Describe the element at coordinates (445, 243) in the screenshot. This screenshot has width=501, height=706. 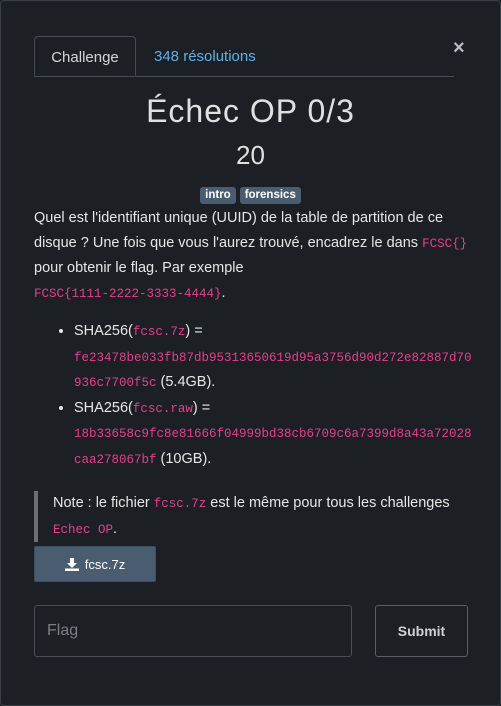
I see `inline-code: FCSC{}` at that location.